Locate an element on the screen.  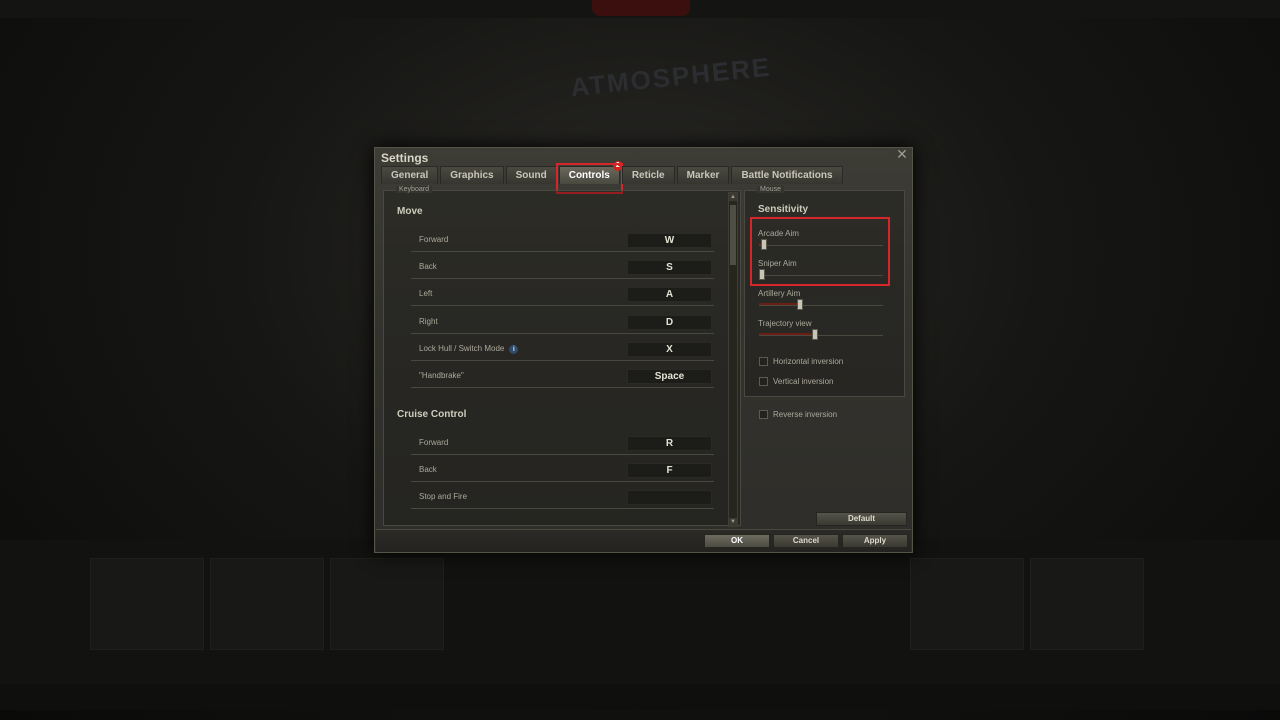
horizontal-inversion-checkbox is located at coordinates (763, 361).